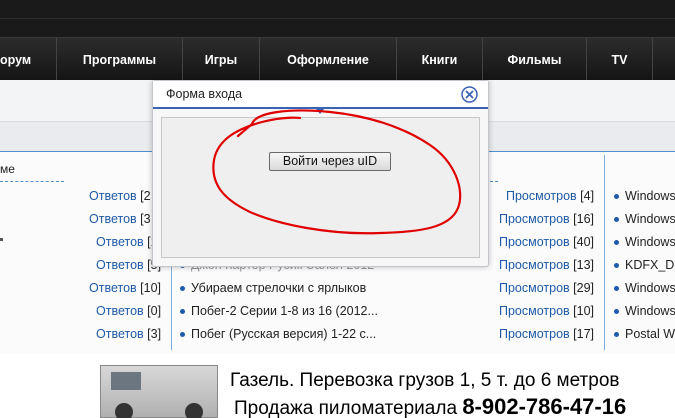 This screenshot has height=418, width=675. What do you see at coordinates (337, 172) in the screenshot?
I see `red-circle-annotation` at bounding box center [337, 172].